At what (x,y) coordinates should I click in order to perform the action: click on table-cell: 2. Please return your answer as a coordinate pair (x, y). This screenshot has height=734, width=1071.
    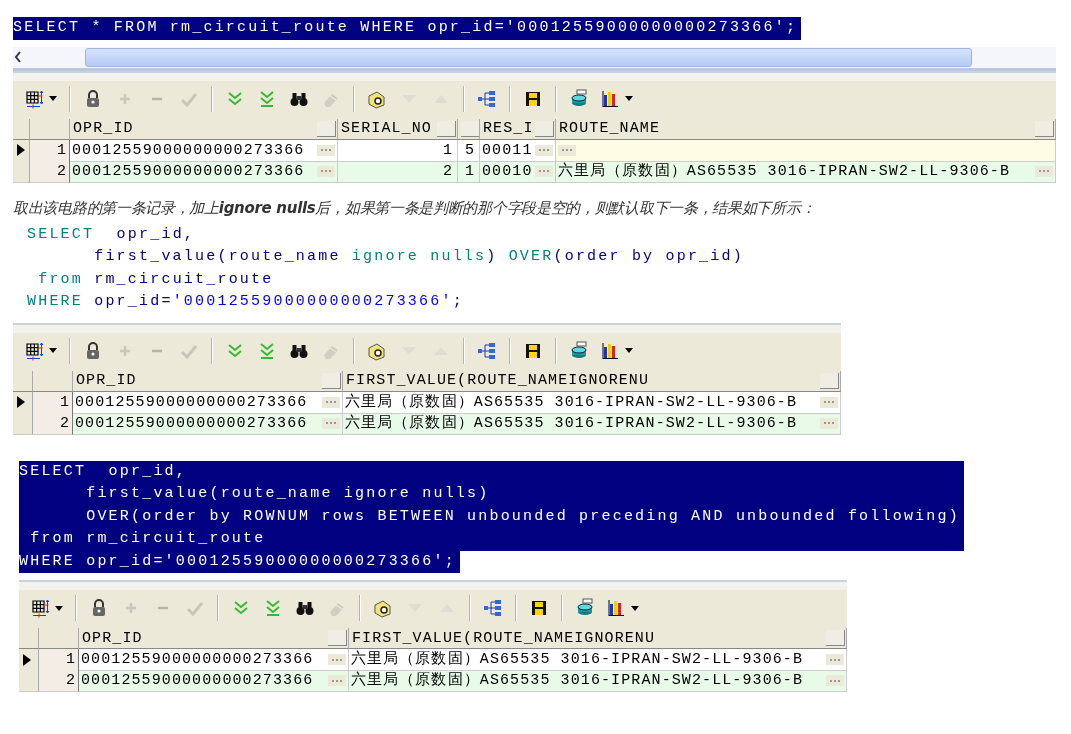
    Looking at the image, I should click on (398, 171).